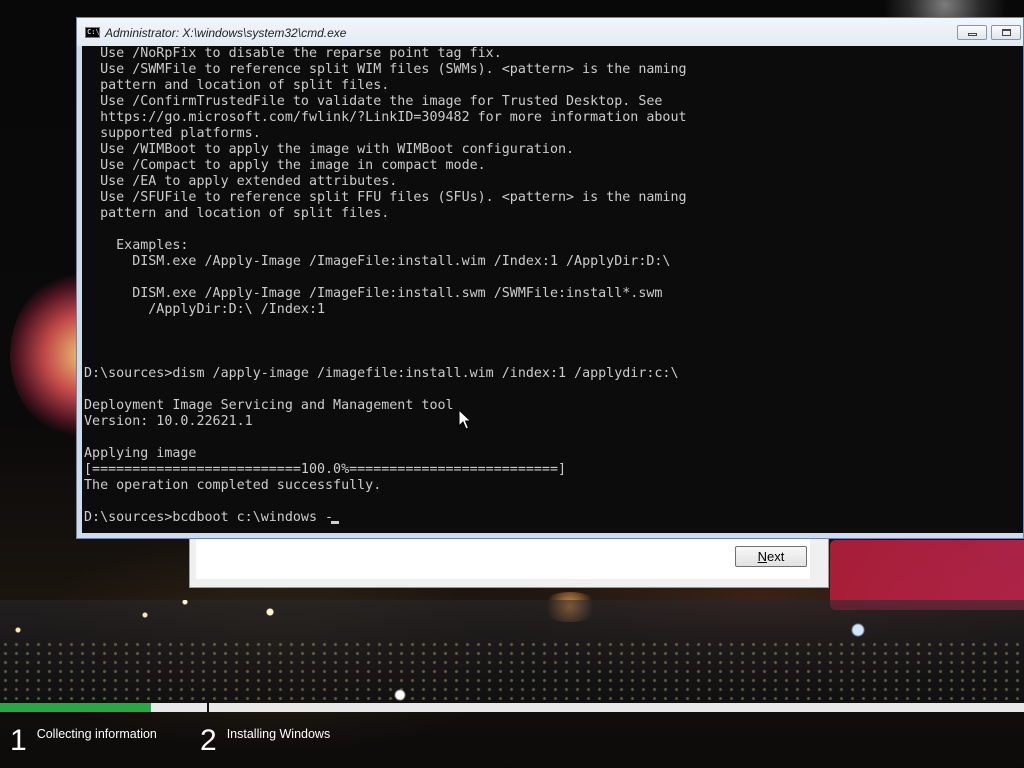 The width and height of the screenshot is (1024, 768). Describe the element at coordinates (989, 32) in the screenshot. I see `window-controls` at that location.